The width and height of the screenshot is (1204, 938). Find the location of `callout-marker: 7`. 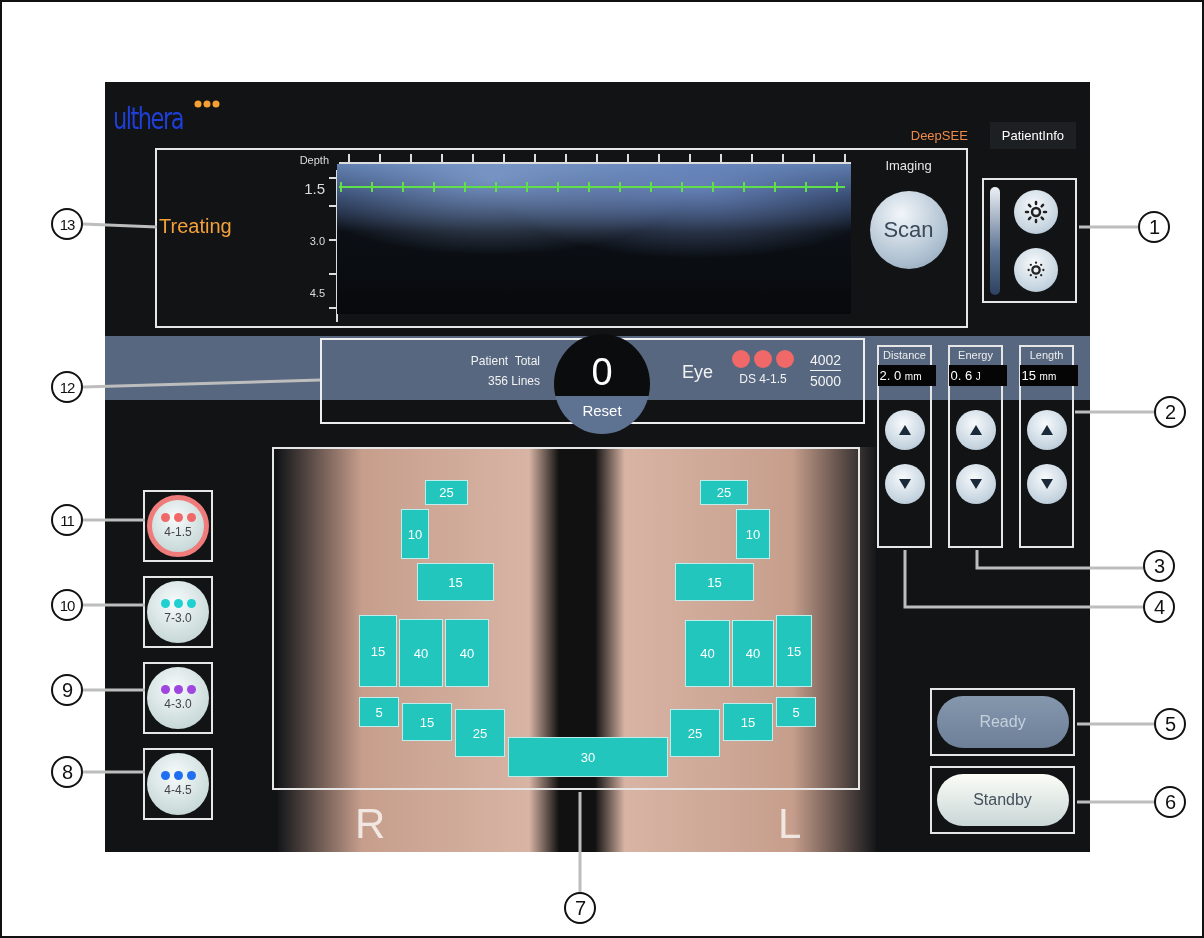

callout-marker: 7 is located at coordinates (580, 908).